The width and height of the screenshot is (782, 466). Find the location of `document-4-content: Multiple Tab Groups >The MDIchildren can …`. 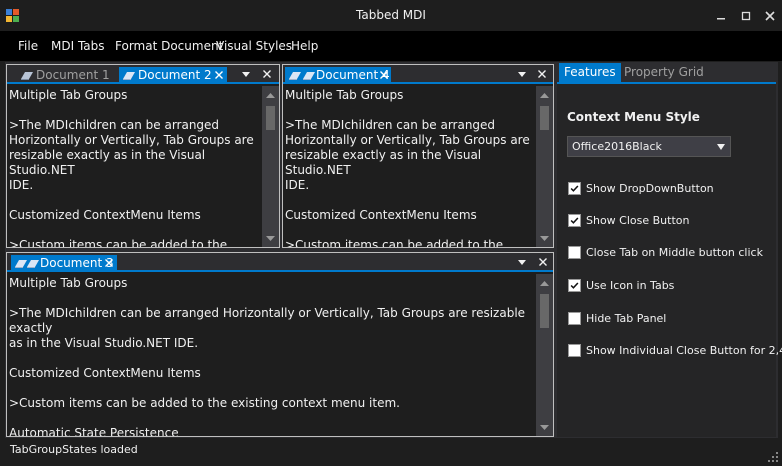

document-4-content: Multiple Tab Groups >The MDIchildren can … is located at coordinates (410, 167).